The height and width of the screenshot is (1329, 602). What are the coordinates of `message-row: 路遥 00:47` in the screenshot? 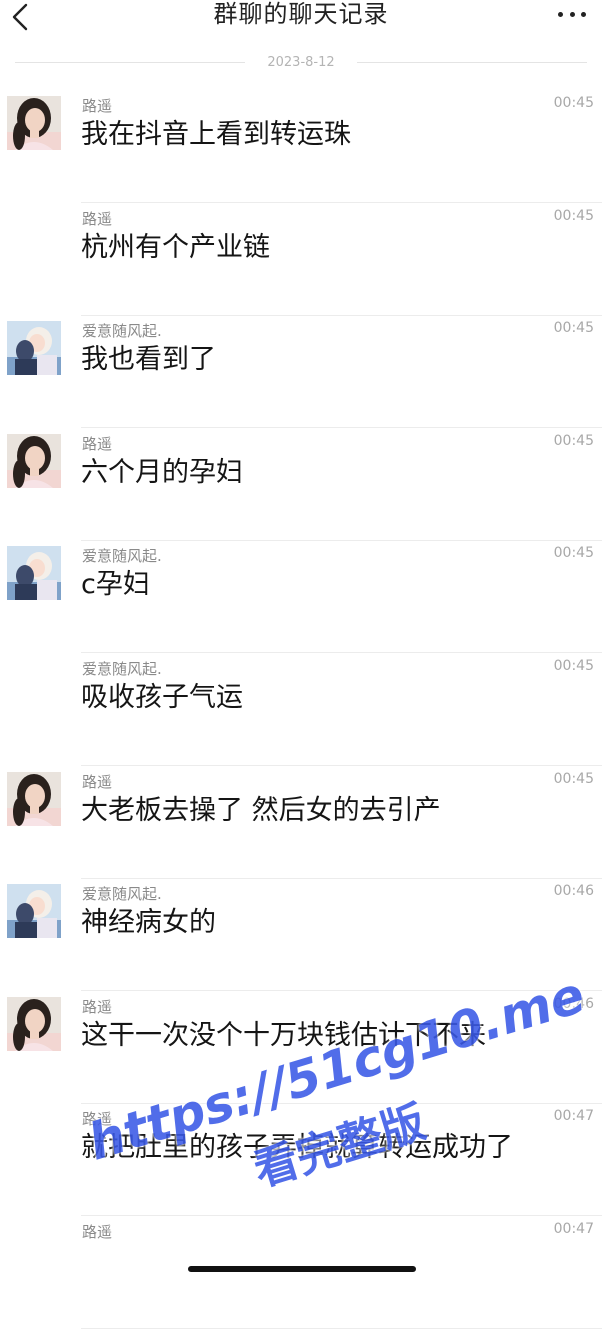 It's located at (301, 1272).